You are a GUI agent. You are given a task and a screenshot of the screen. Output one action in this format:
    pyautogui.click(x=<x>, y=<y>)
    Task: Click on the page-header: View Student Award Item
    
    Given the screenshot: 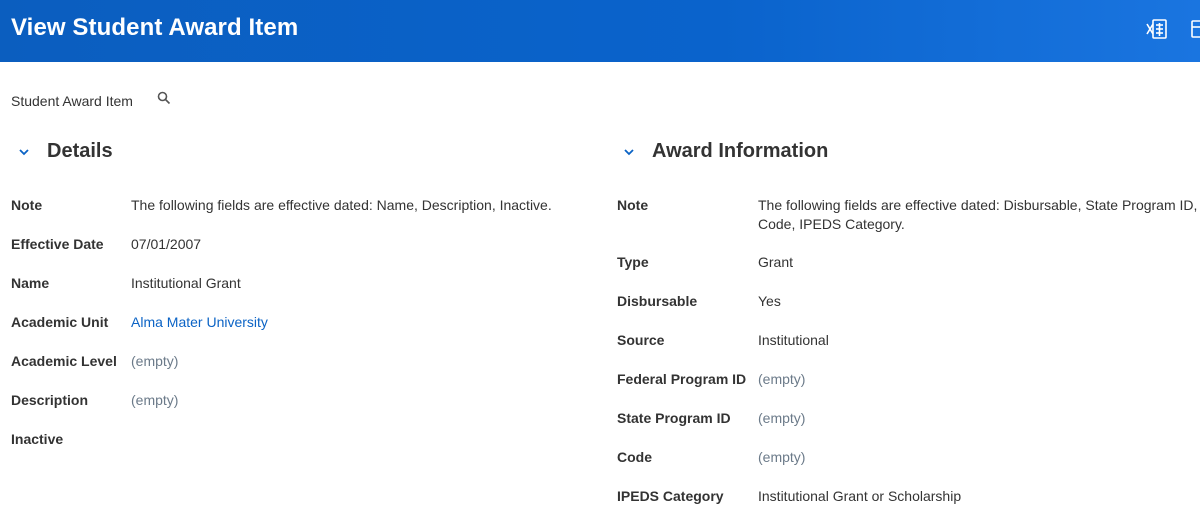 What is the action you would take?
    pyautogui.click(x=600, y=31)
    